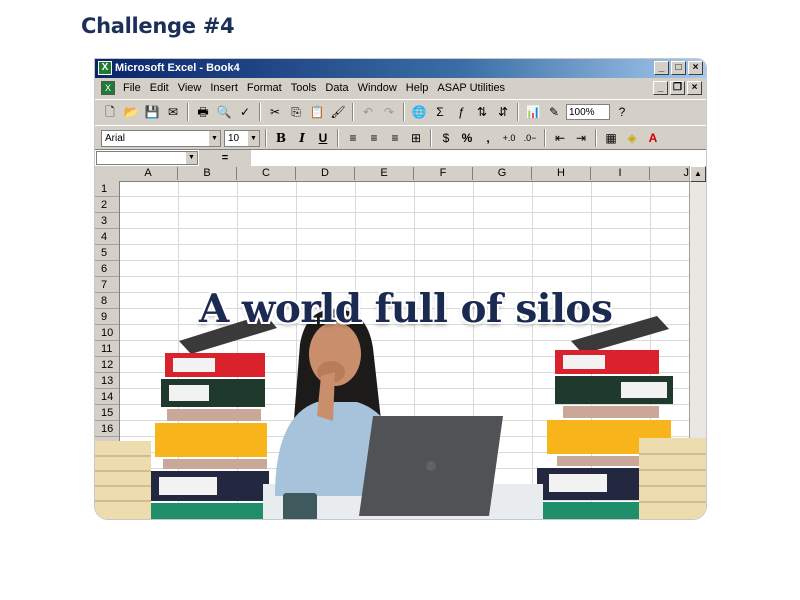 The image size is (800, 600). Describe the element at coordinates (588, 112) in the screenshot. I see `zoom-select: 100%` at that location.